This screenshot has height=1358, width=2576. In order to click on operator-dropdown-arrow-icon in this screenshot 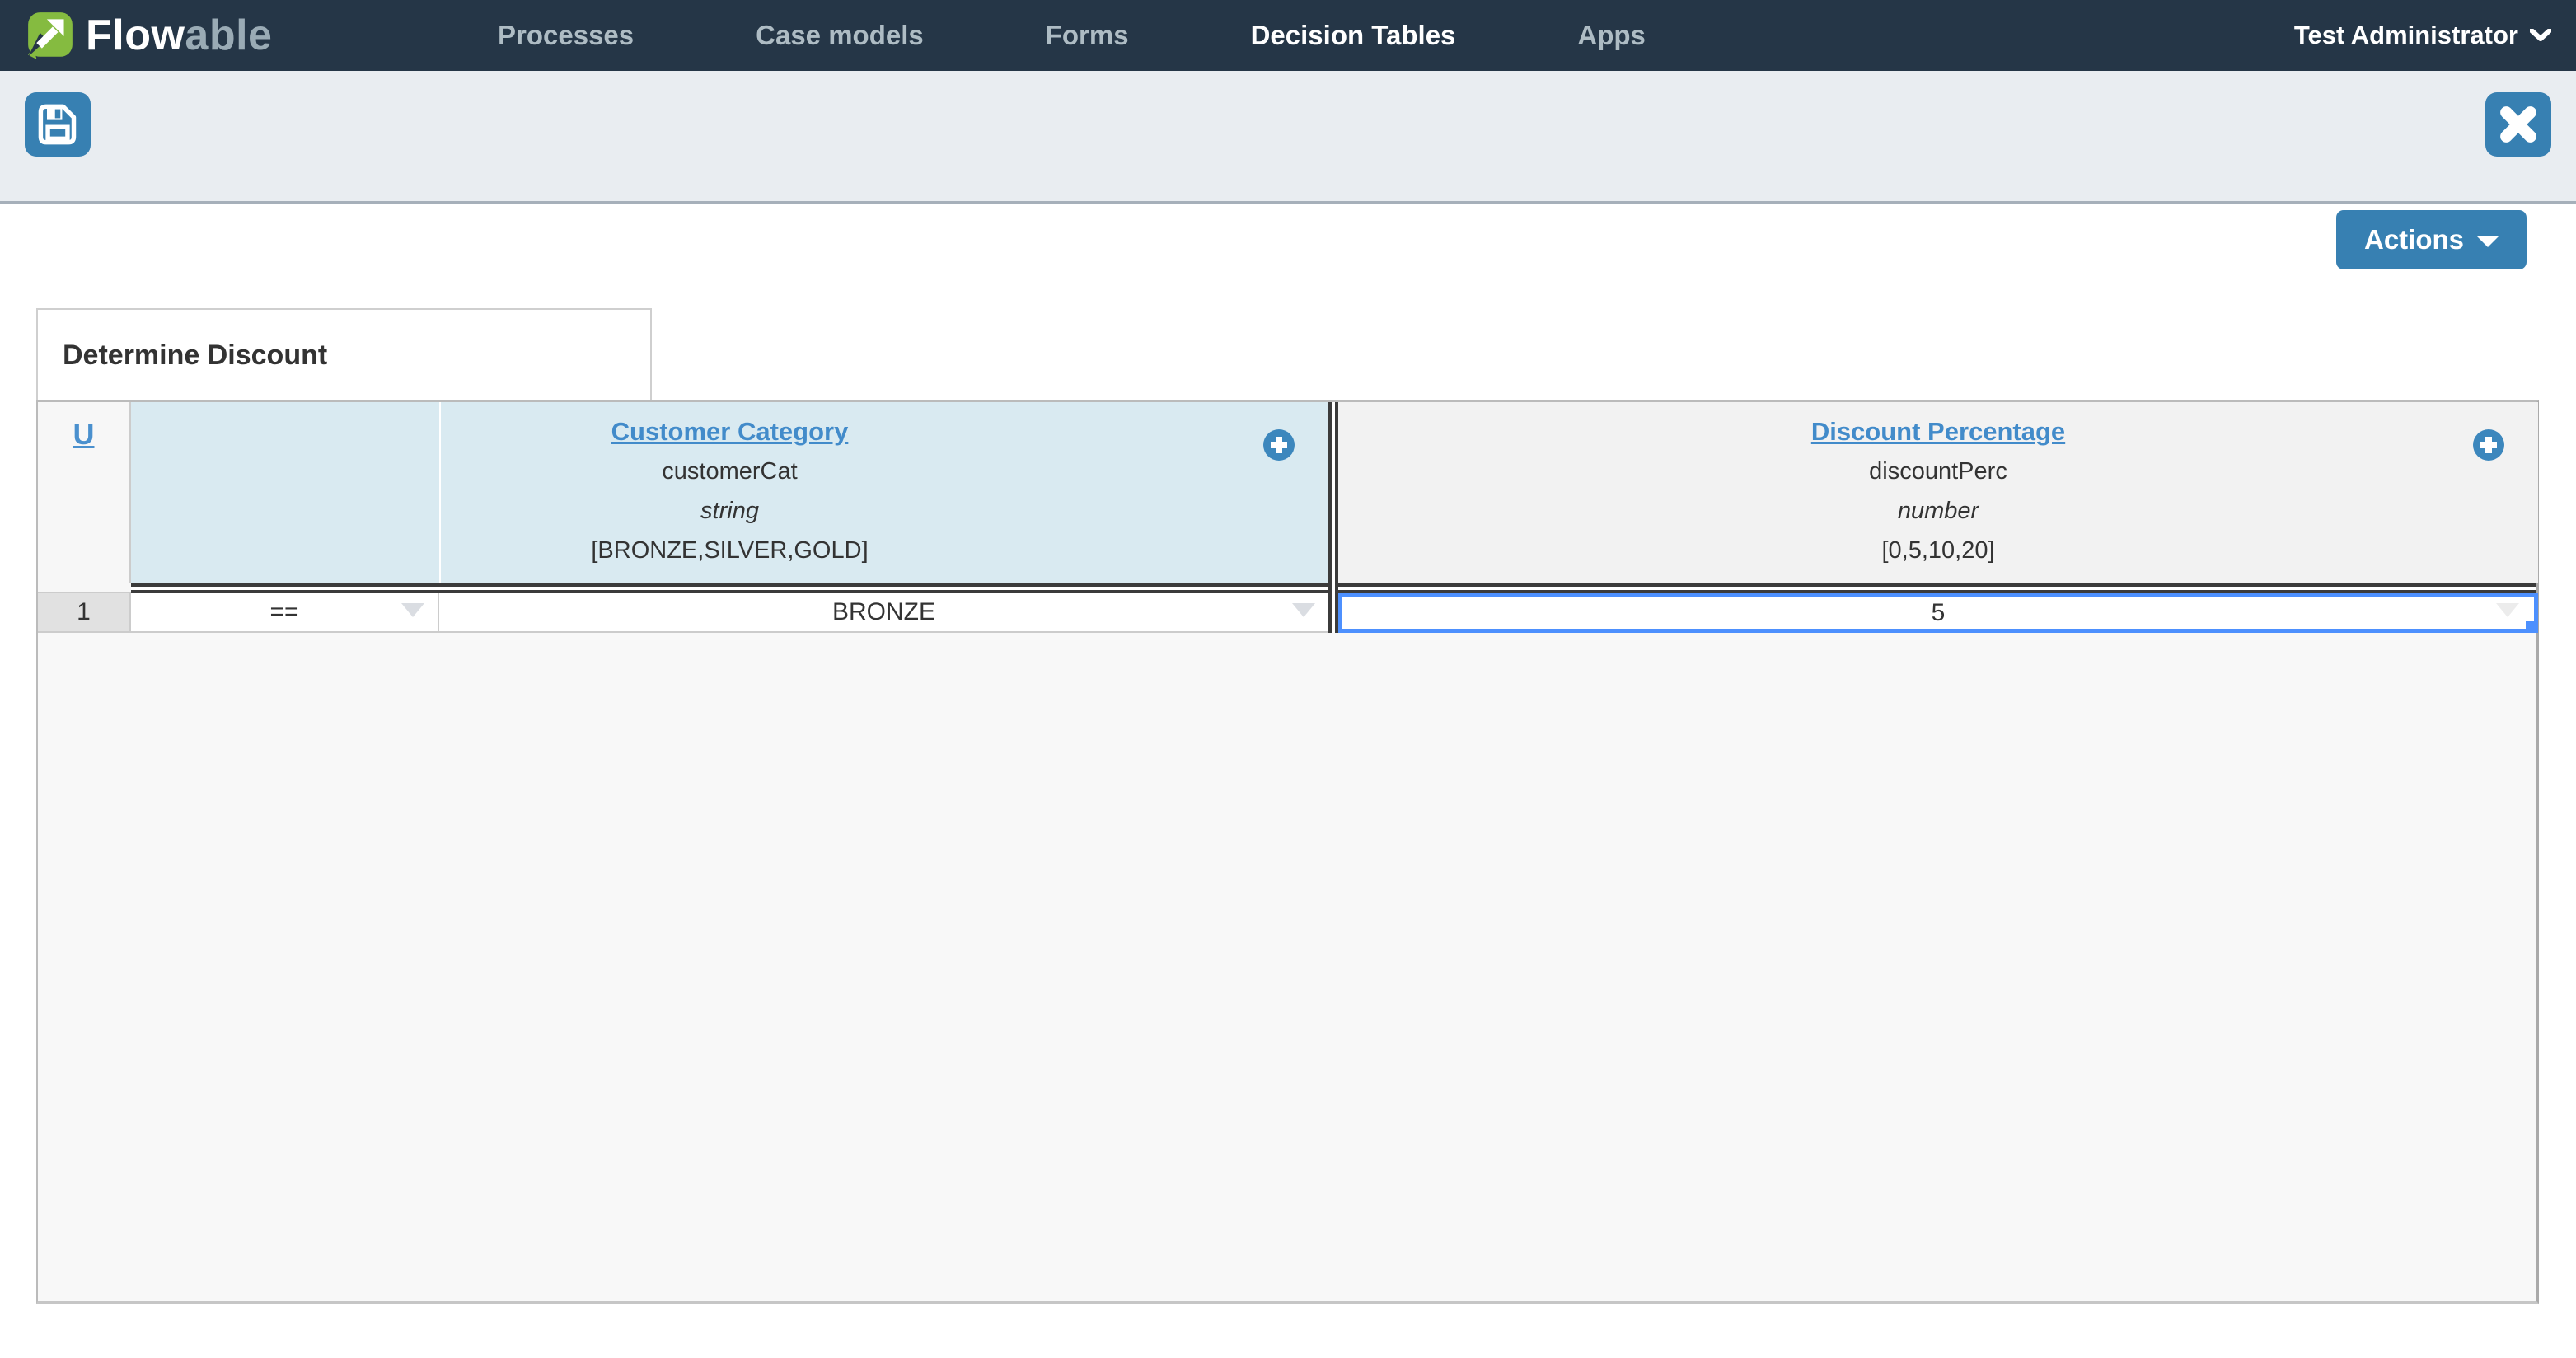, I will do `click(412, 610)`.